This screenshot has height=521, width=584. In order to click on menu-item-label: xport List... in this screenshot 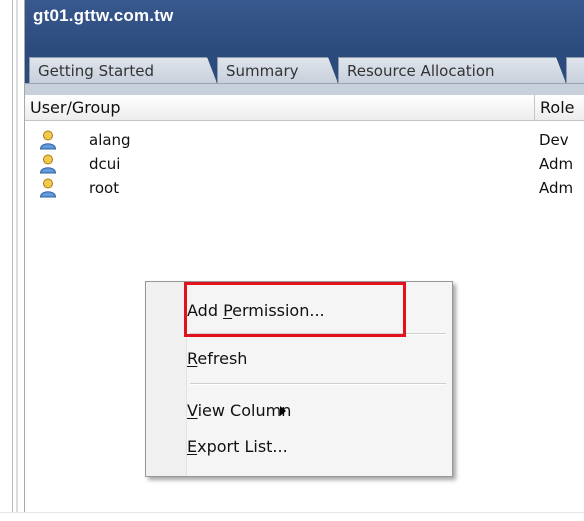, I will do `click(242, 446)`.